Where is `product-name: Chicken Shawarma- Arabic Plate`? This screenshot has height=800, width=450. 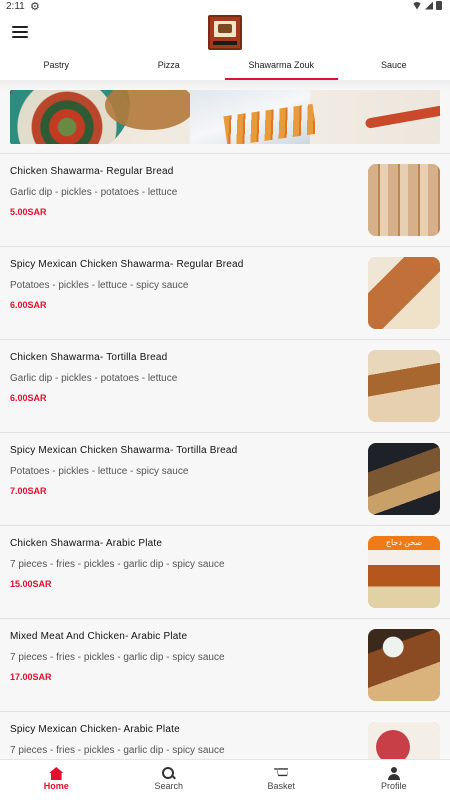 product-name: Chicken Shawarma- Arabic Plate is located at coordinates (86, 543).